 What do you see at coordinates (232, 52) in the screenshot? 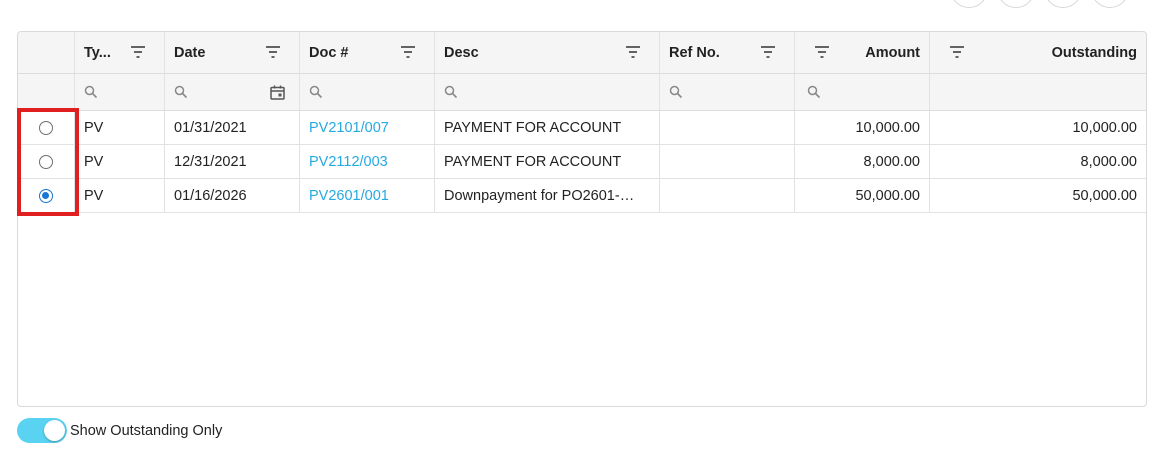
I see `header-date: Date` at bounding box center [232, 52].